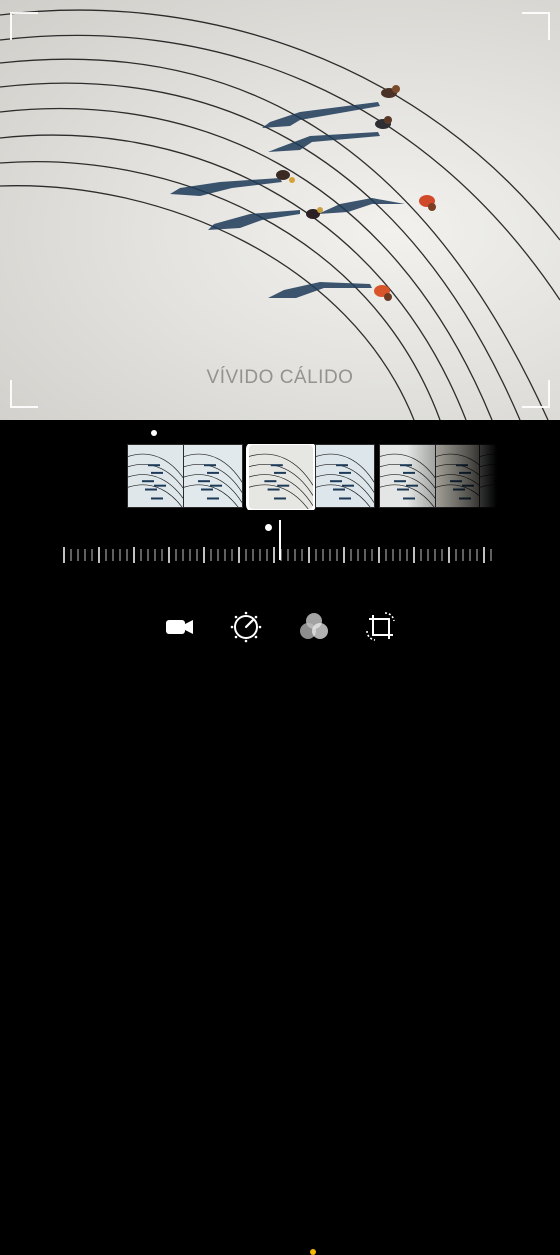  Describe the element at coordinates (381, 627) in the screenshot. I see `crop-rotate-icon` at that location.